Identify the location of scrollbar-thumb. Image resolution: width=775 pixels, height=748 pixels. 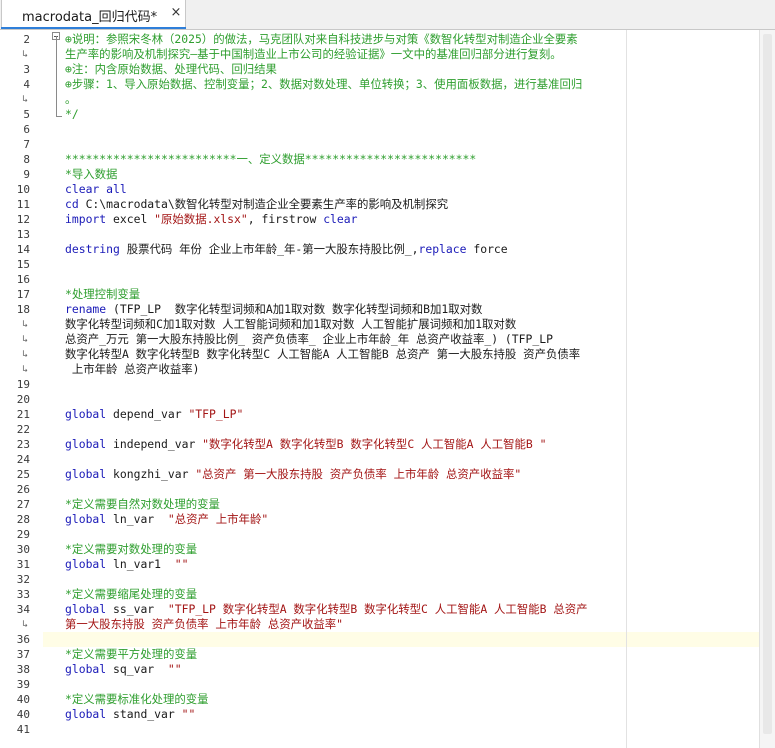
(767, 384).